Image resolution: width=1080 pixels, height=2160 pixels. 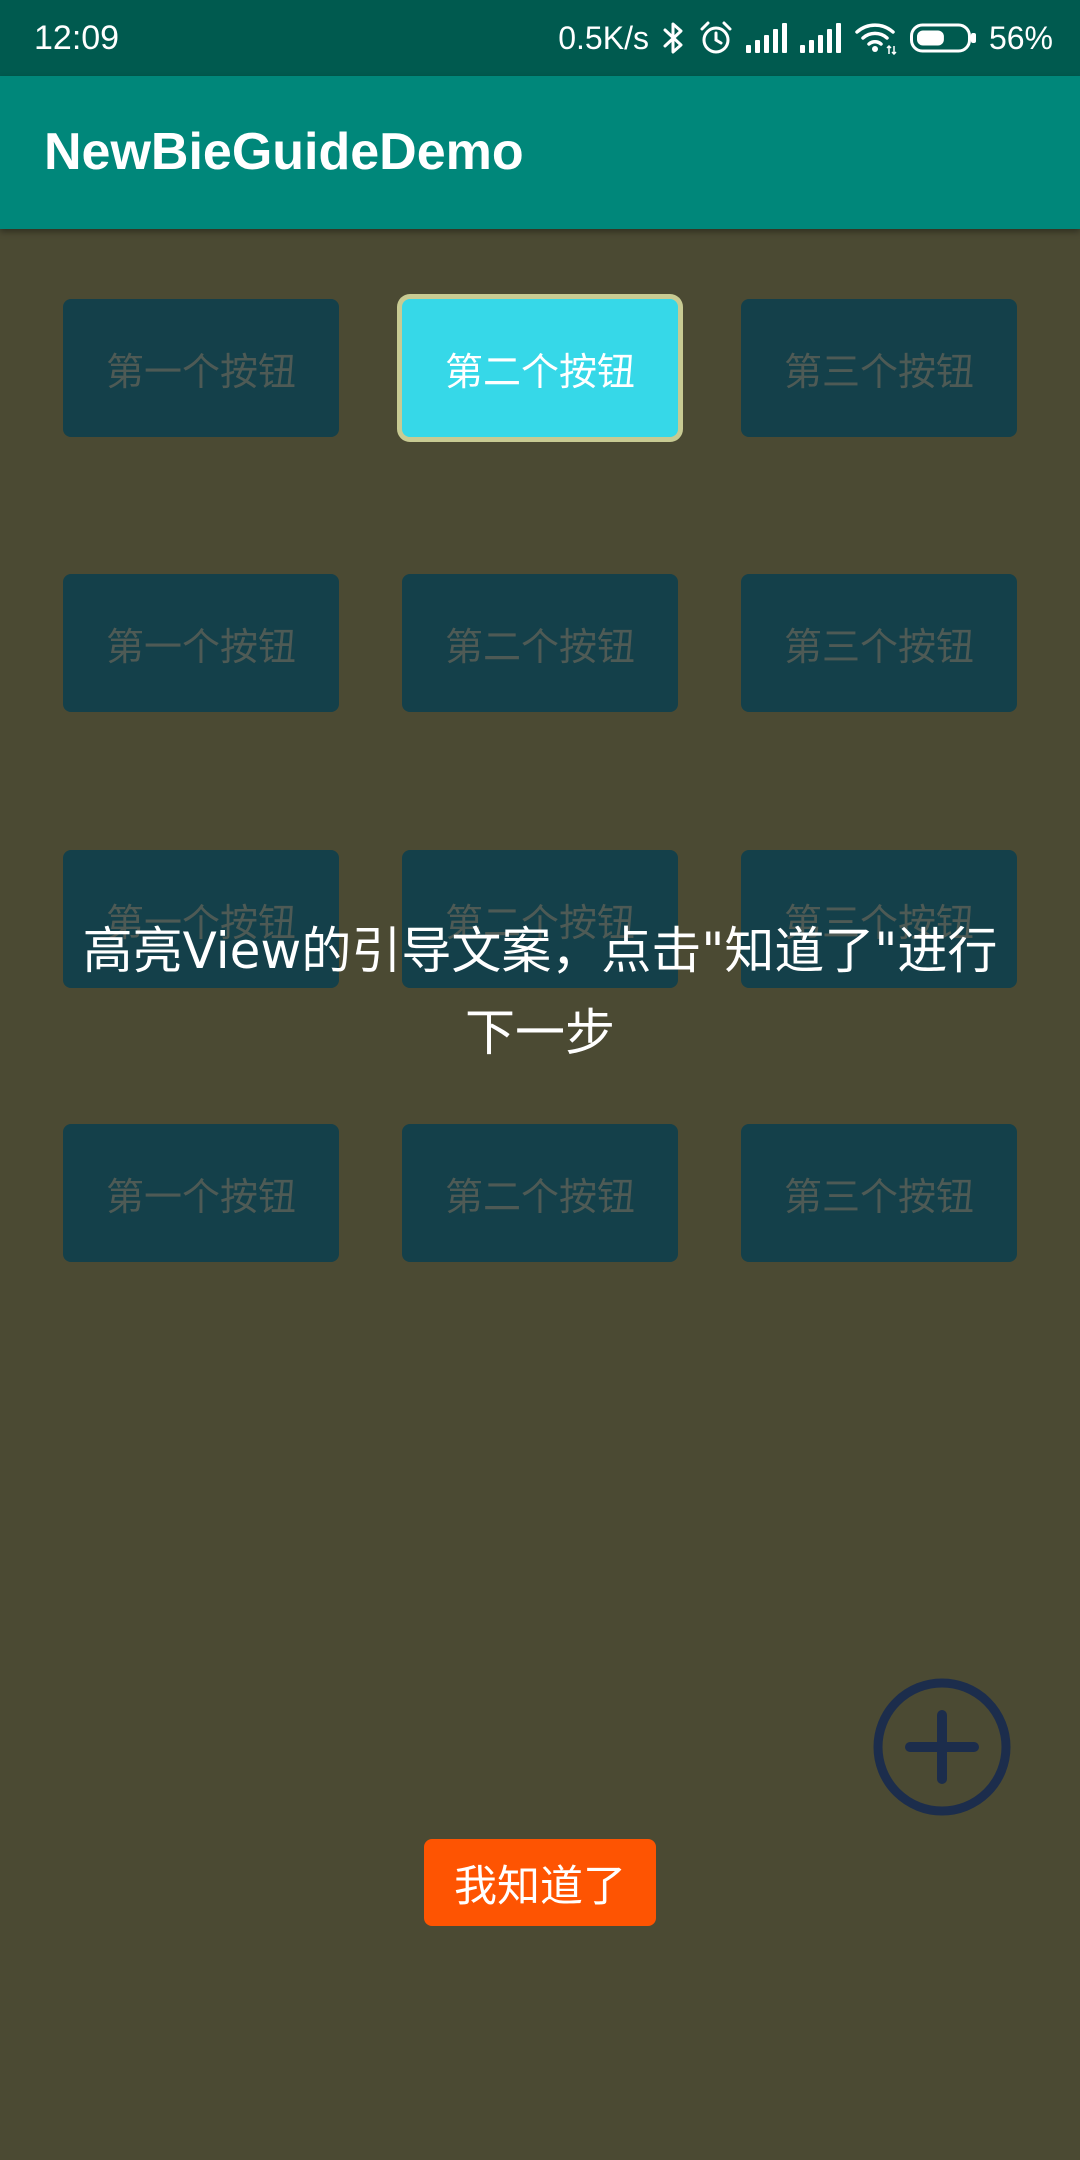 I want to click on bluetooth-icon, so click(x=673, y=38).